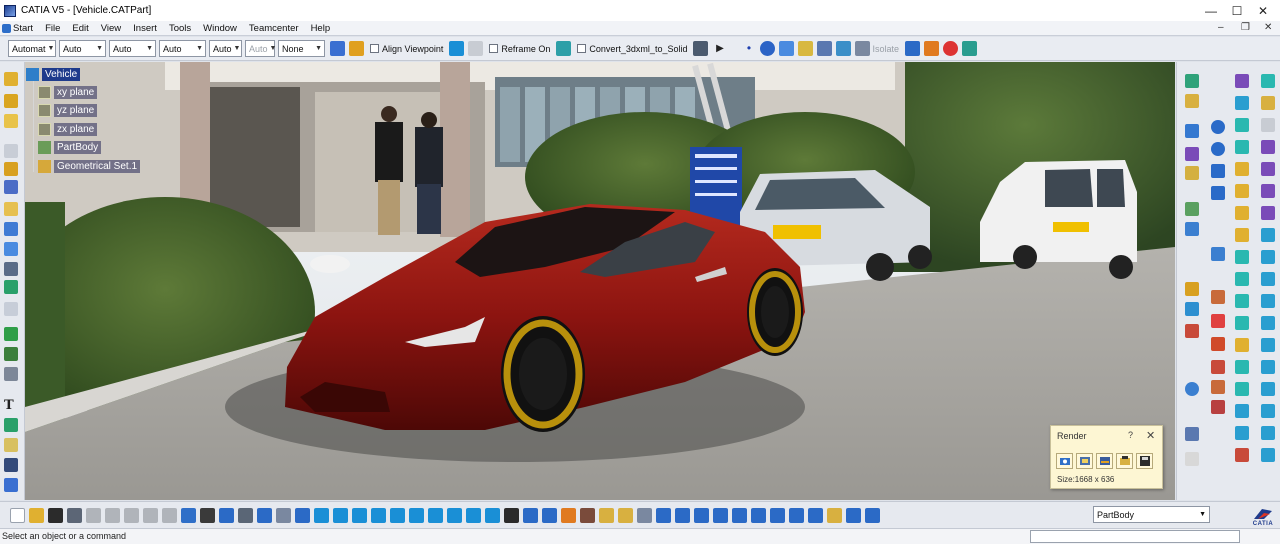 The width and height of the screenshot is (1280, 544). Describe the element at coordinates (302, 515) in the screenshot. I see `compass-icon` at that location.